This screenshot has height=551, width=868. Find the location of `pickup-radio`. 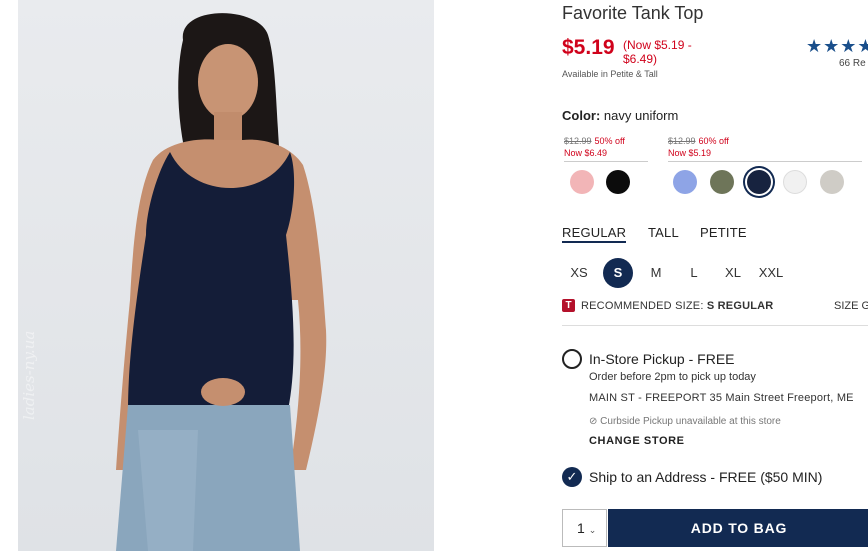

pickup-radio is located at coordinates (572, 359).